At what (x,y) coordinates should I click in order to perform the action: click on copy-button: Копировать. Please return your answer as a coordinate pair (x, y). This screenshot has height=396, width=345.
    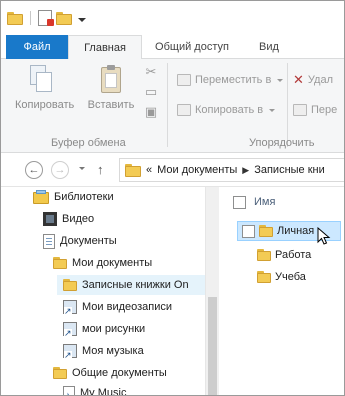
    Looking at the image, I should click on (44, 88).